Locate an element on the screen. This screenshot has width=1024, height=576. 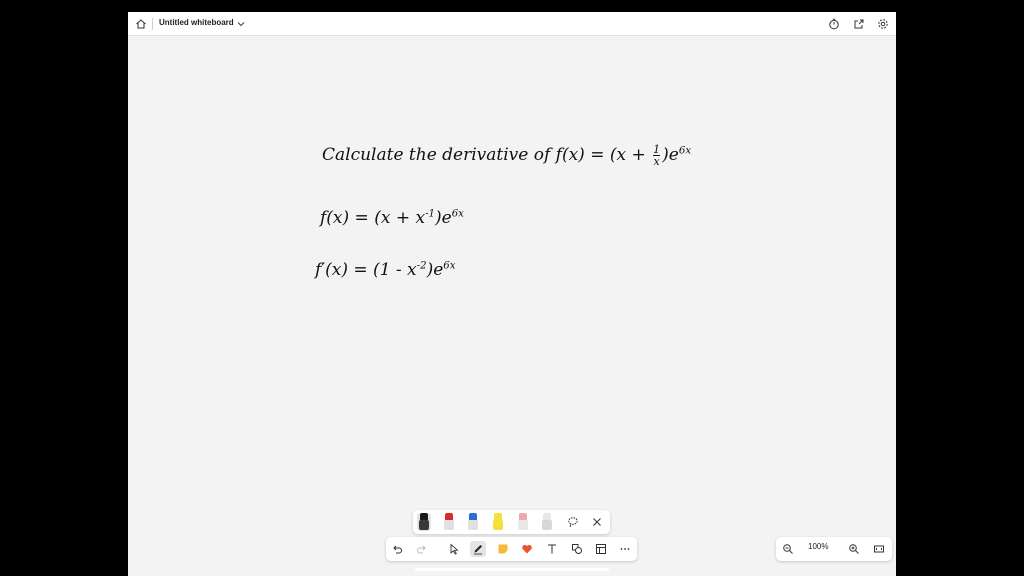
pen-tray is located at coordinates (511, 522).